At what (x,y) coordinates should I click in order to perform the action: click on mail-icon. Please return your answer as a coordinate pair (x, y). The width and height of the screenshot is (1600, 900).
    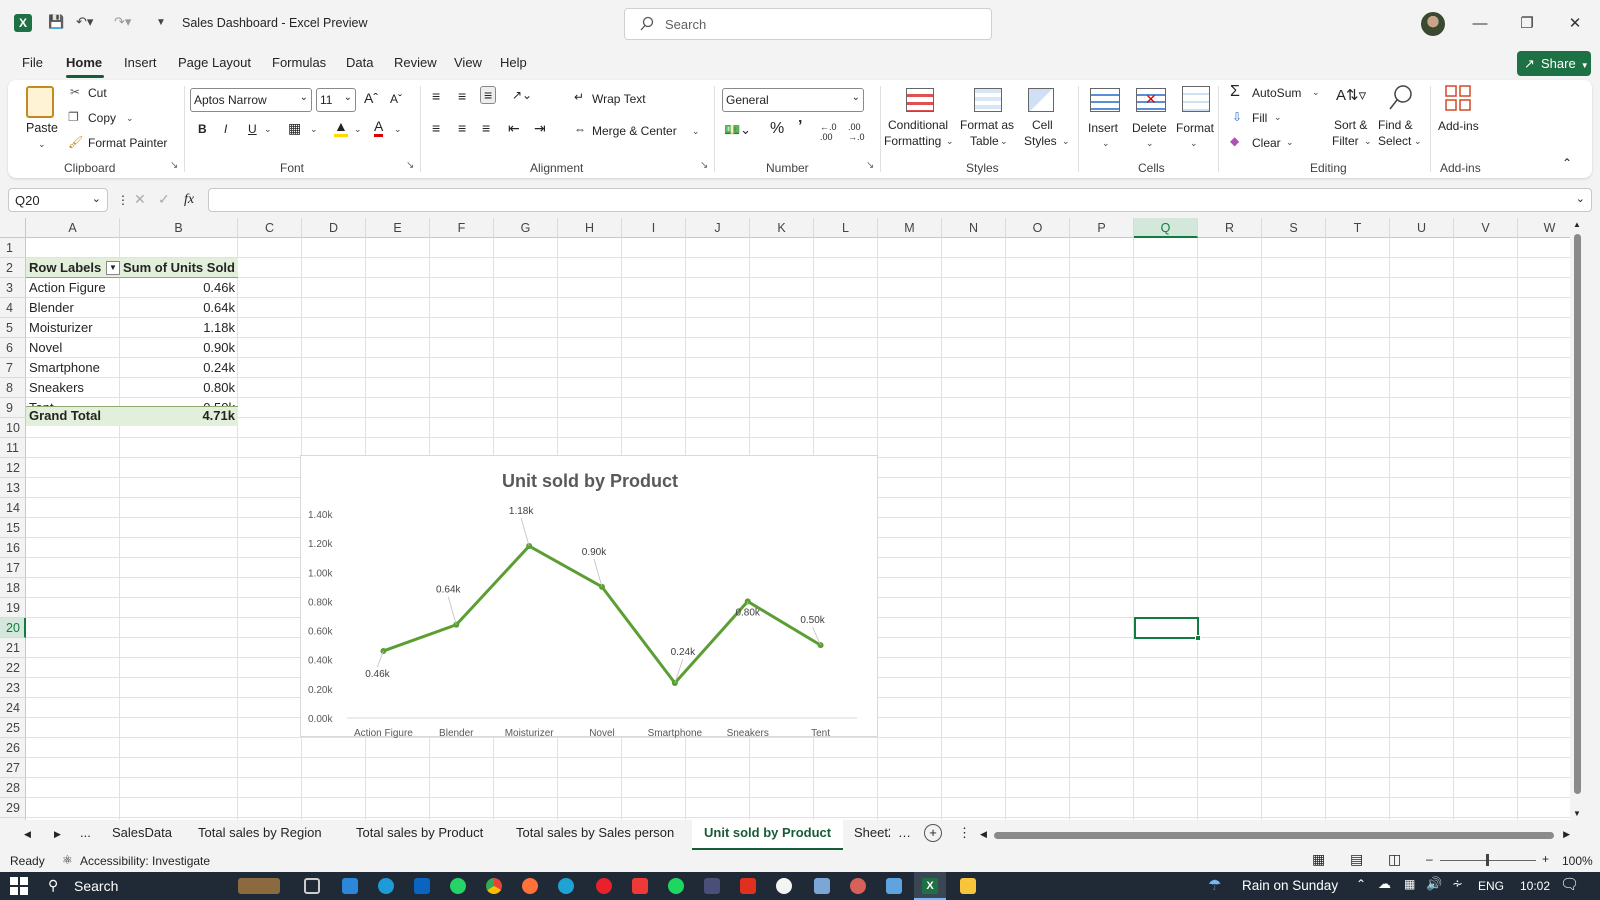
    Looking at the image, I should click on (422, 886).